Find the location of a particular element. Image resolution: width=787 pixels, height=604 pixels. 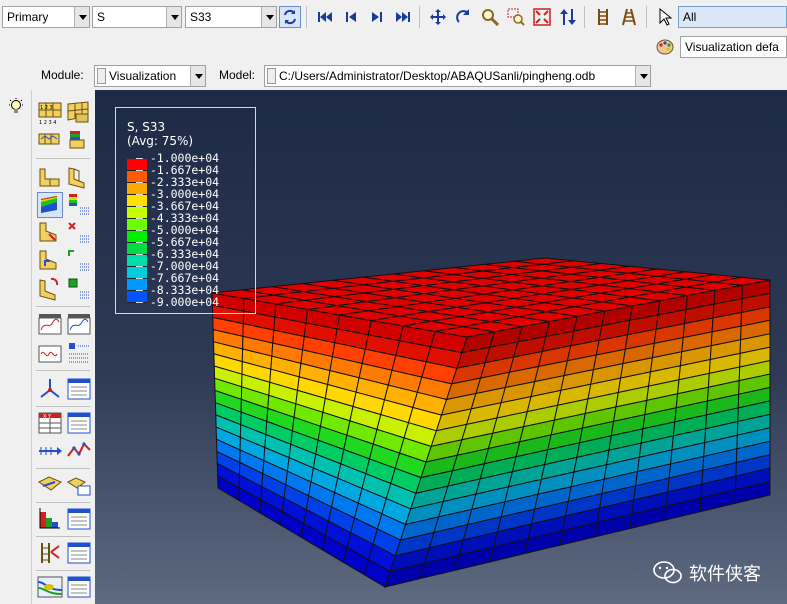

wave-icon is located at coordinates (50, 354).